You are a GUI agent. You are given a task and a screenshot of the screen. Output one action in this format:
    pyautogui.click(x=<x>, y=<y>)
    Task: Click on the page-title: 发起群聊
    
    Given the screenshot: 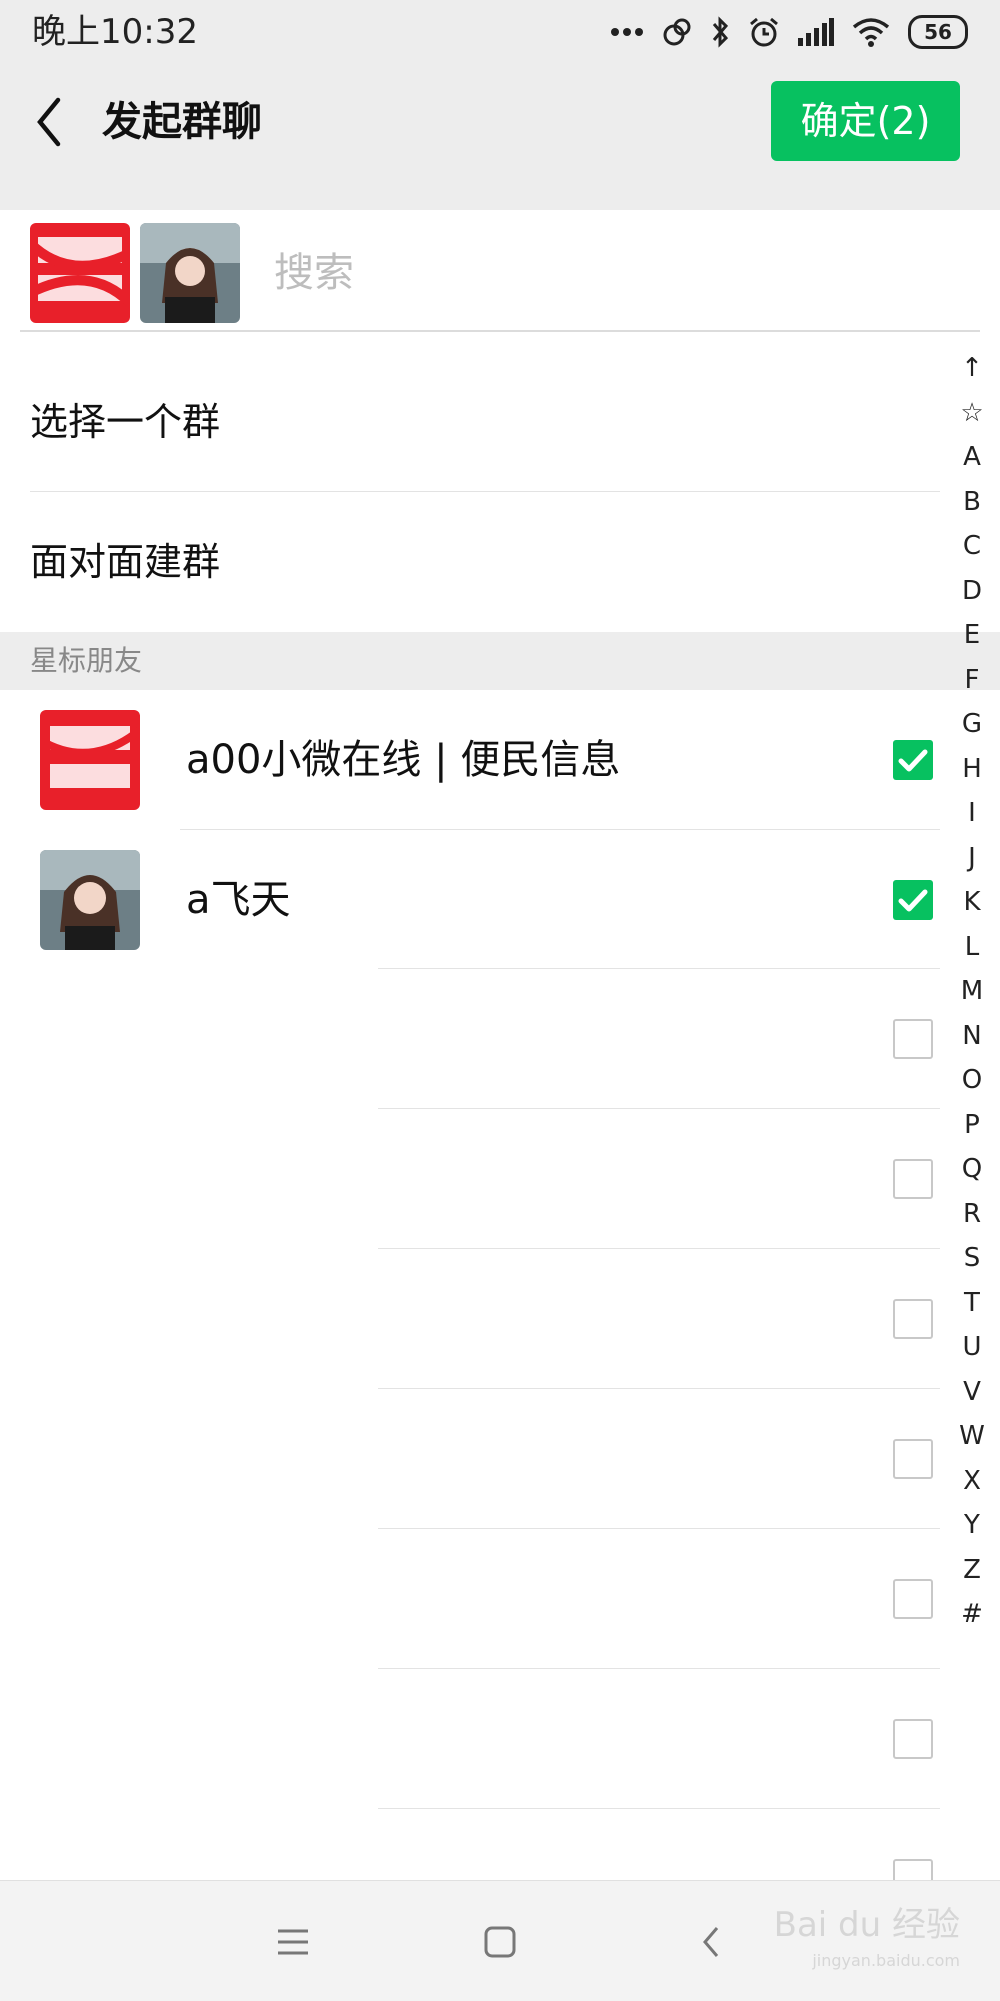 What is the action you would take?
    pyautogui.click(x=182, y=122)
    